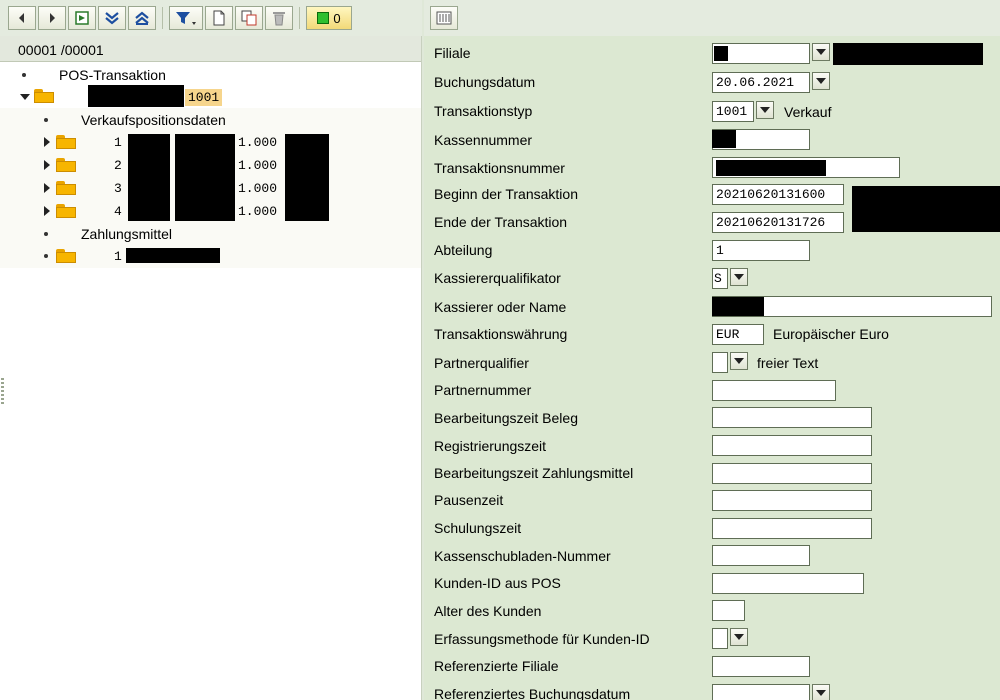 This screenshot has width=1000, height=700. I want to click on partnernummer-input, so click(774, 390).